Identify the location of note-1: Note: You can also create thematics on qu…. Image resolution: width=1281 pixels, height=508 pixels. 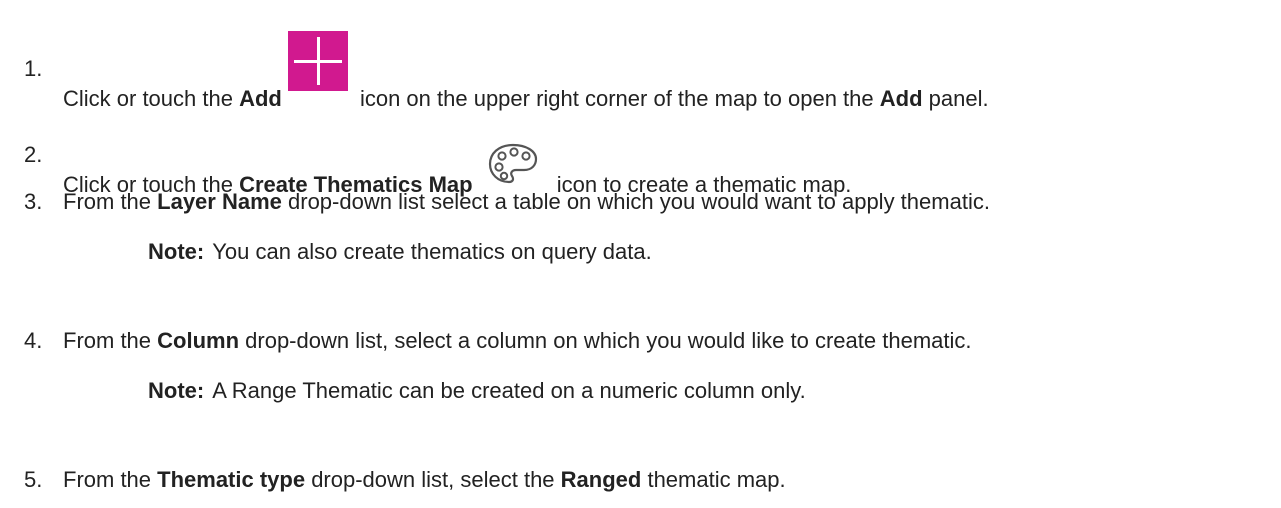
(400, 252).